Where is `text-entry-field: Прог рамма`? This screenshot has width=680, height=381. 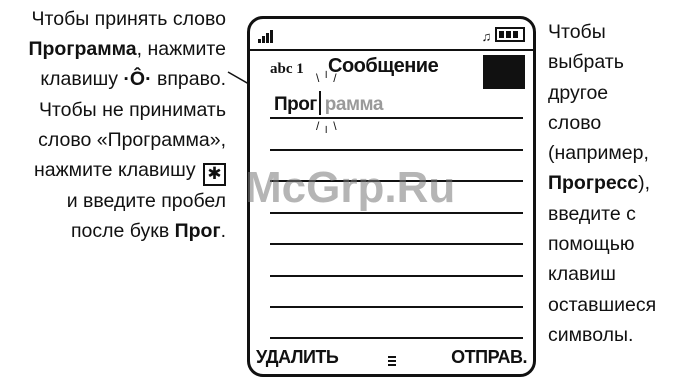 text-entry-field: Прог рамма is located at coordinates (328, 103).